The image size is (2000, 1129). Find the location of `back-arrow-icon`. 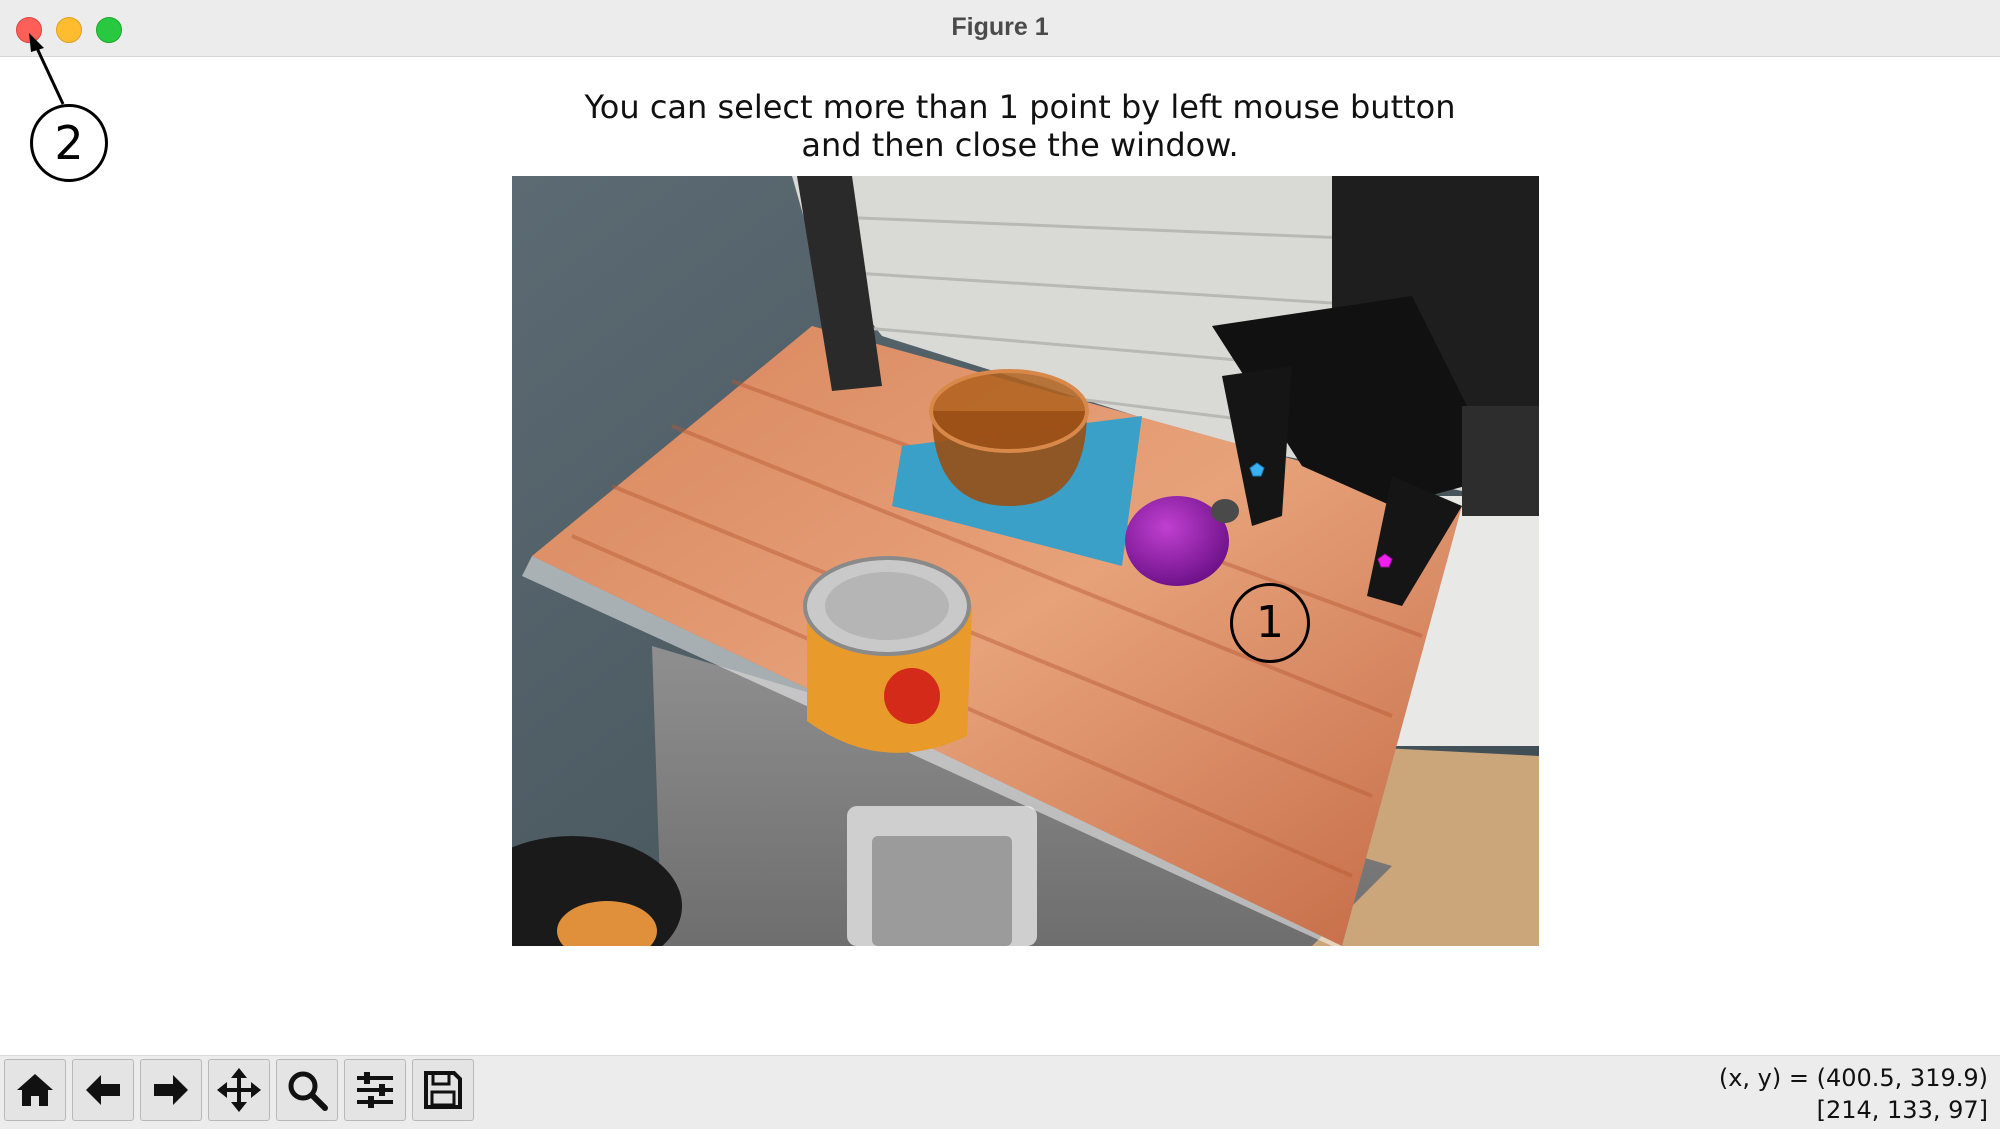

back-arrow-icon is located at coordinates (103, 1090).